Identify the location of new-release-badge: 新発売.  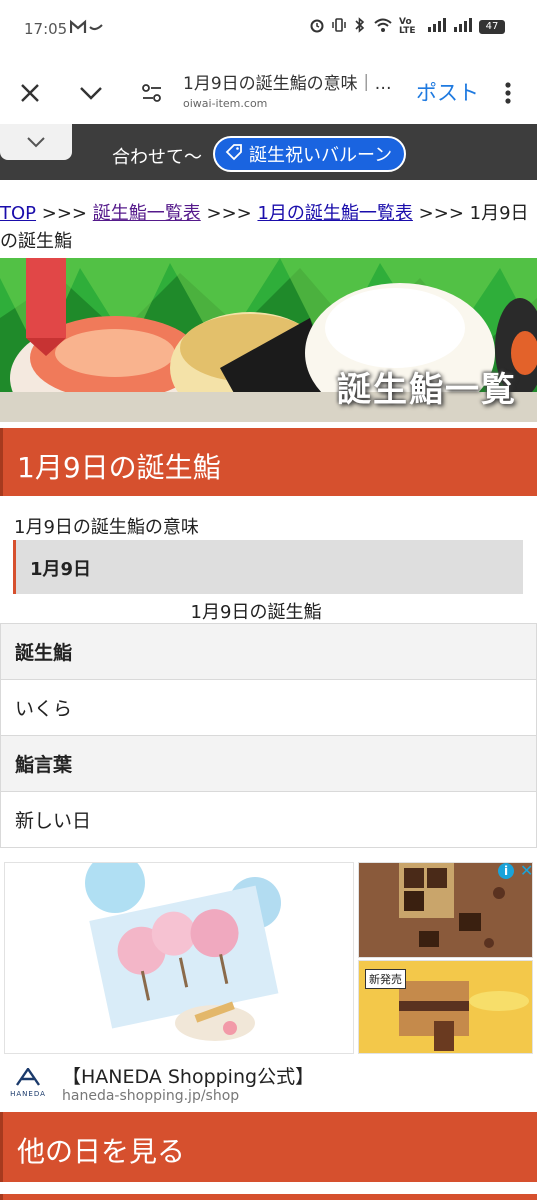
(385, 979).